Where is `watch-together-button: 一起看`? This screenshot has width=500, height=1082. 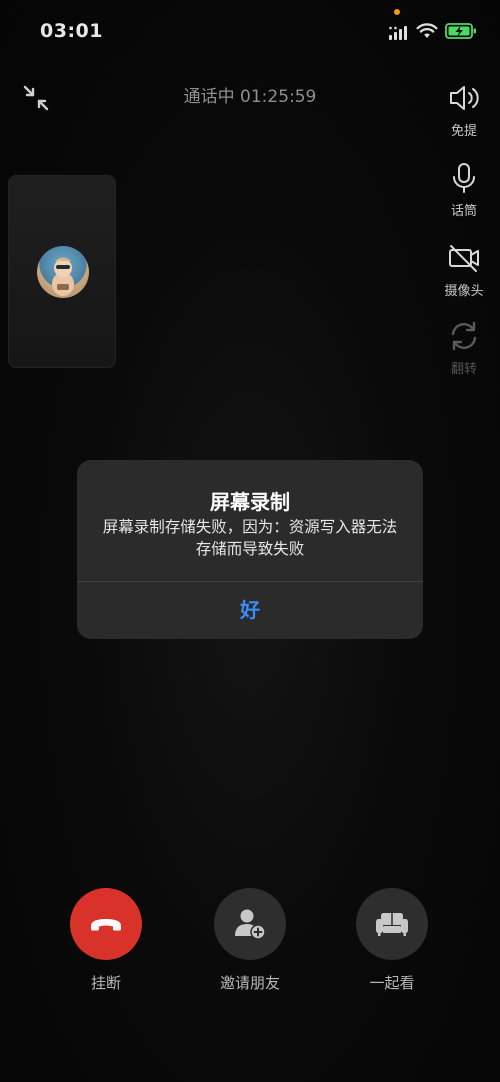
watch-together-button: 一起看 is located at coordinates (392, 940).